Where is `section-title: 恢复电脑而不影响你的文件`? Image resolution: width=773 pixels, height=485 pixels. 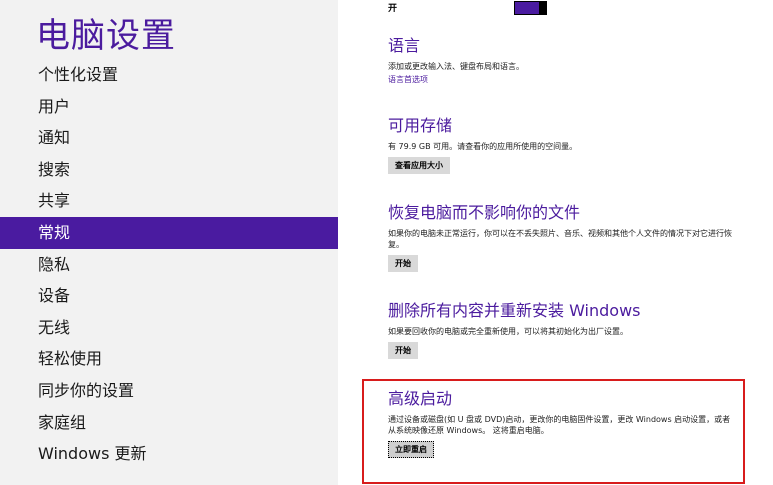
section-title: 恢复电脑而不影响你的文件 is located at coordinates (484, 212).